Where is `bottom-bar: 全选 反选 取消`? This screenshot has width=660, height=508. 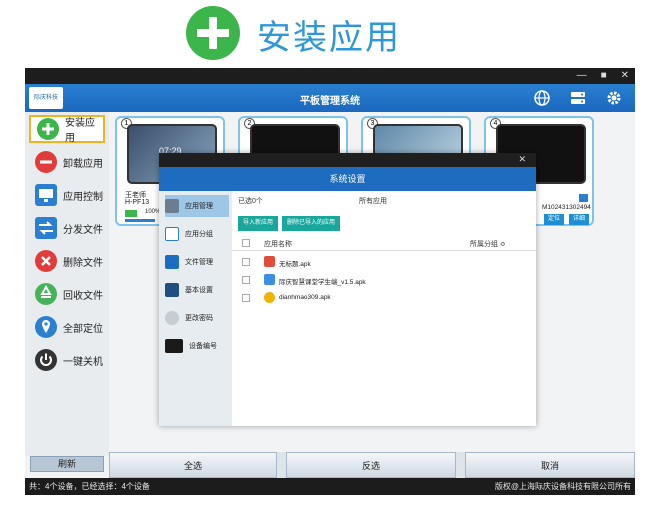 bottom-bar: 全选 反选 取消 is located at coordinates (372, 465).